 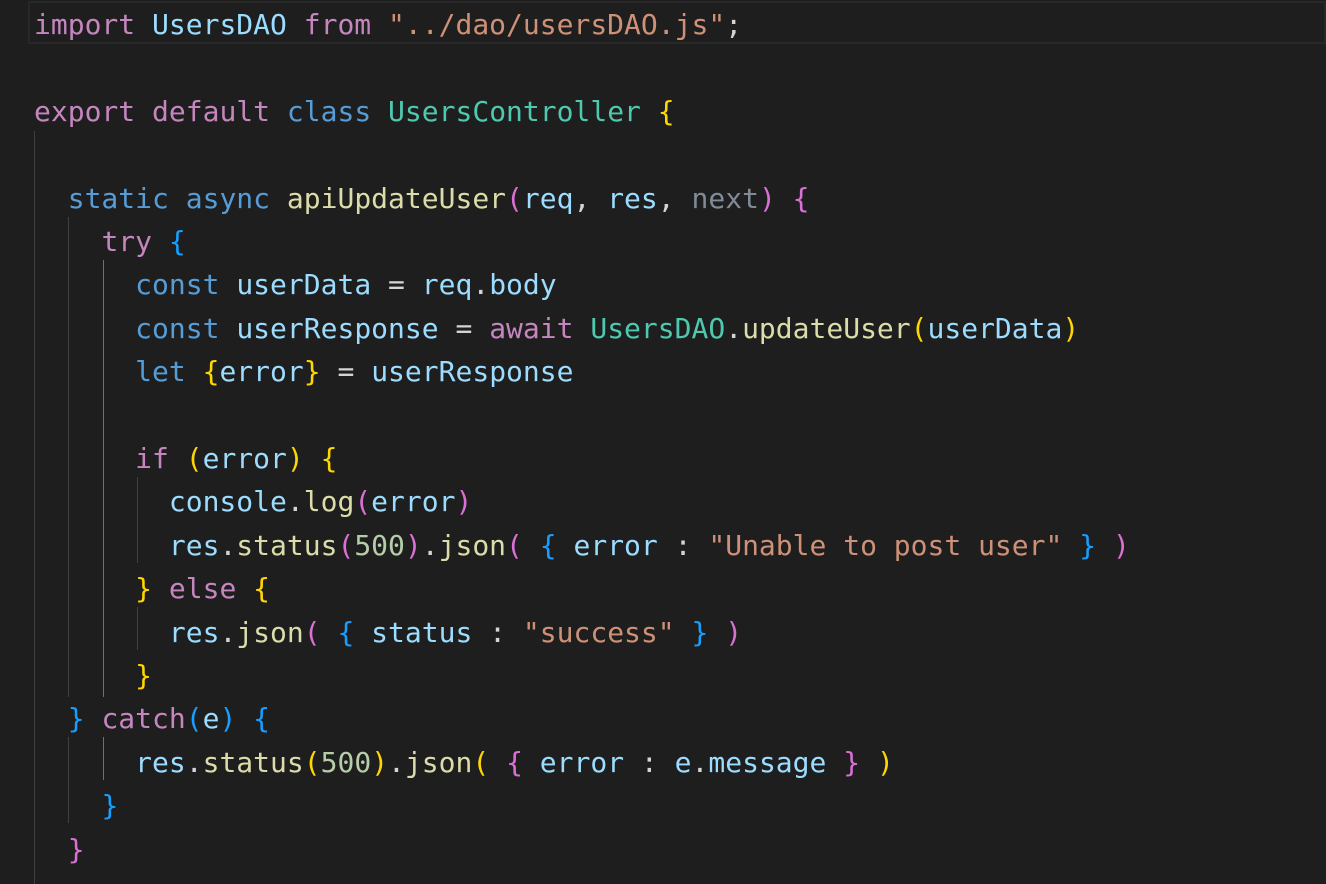 I want to click on code-line: } catch(e) {, so click(x=152, y=718).